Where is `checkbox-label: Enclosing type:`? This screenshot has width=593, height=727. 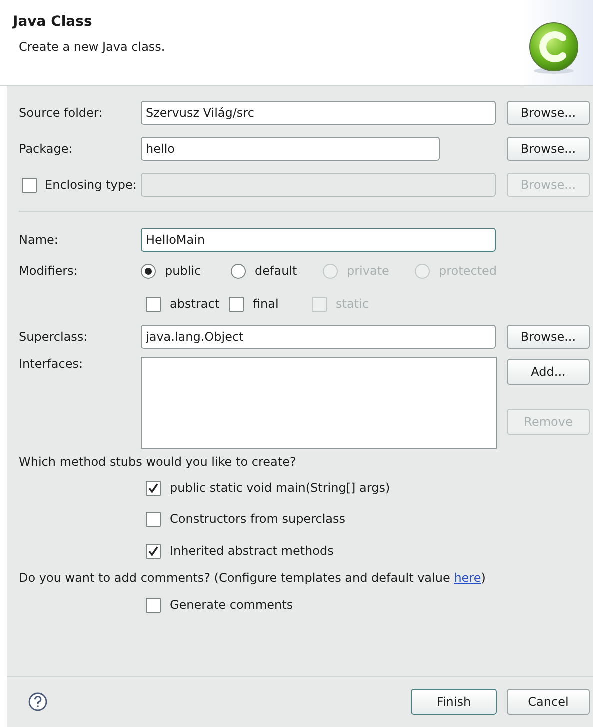
checkbox-label: Enclosing type: is located at coordinates (91, 185).